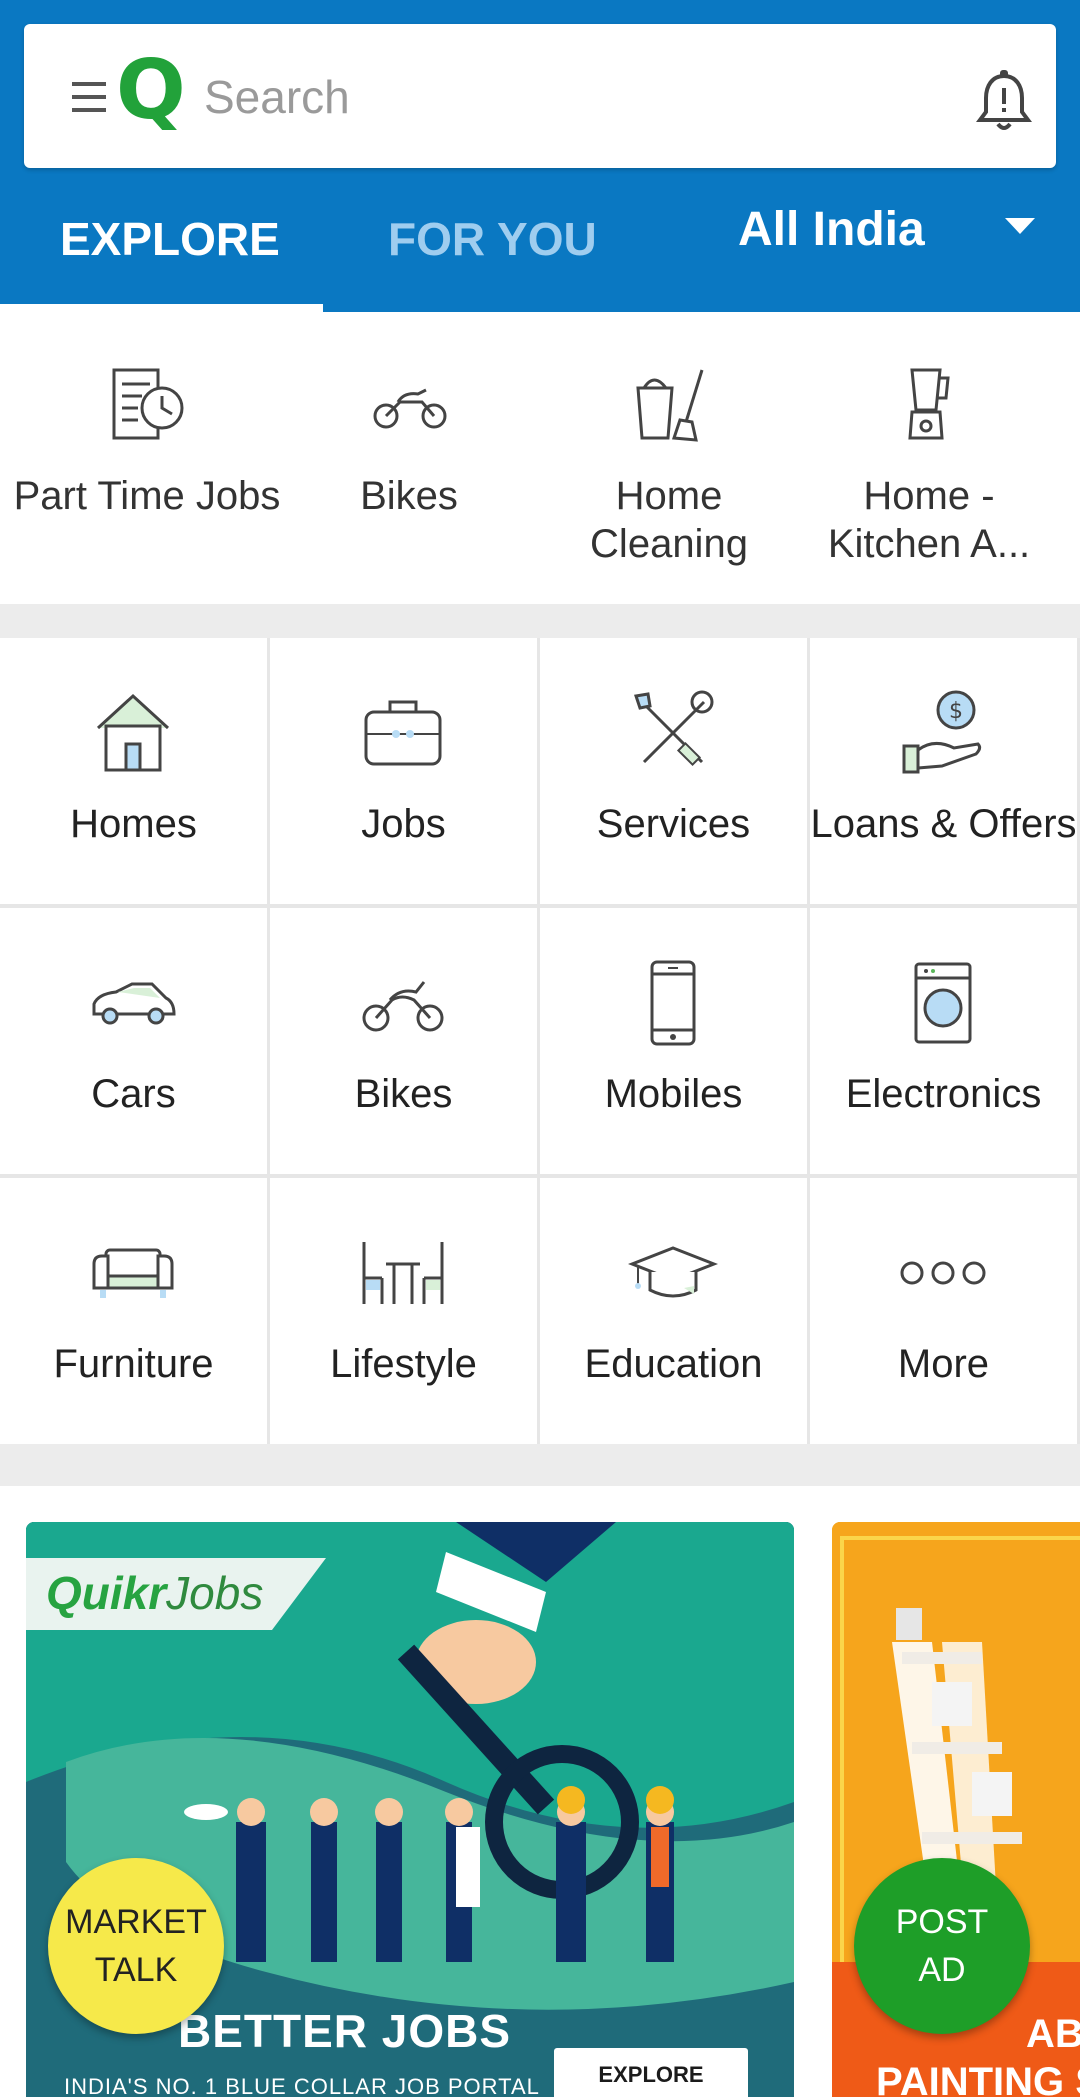 Image resolution: width=1080 pixels, height=2097 pixels. I want to click on search-bar: Q Search, so click(540, 96).